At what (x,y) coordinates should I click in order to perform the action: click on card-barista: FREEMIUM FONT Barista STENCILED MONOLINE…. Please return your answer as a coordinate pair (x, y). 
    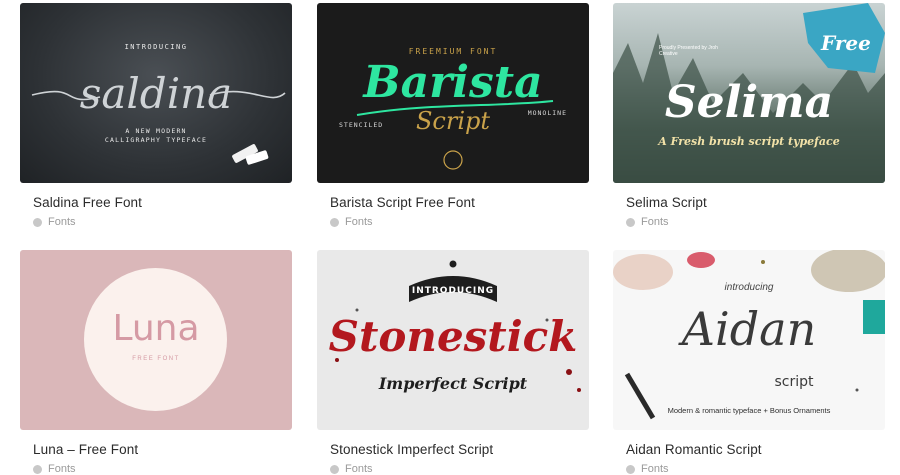
    Looking at the image, I should click on (453, 115).